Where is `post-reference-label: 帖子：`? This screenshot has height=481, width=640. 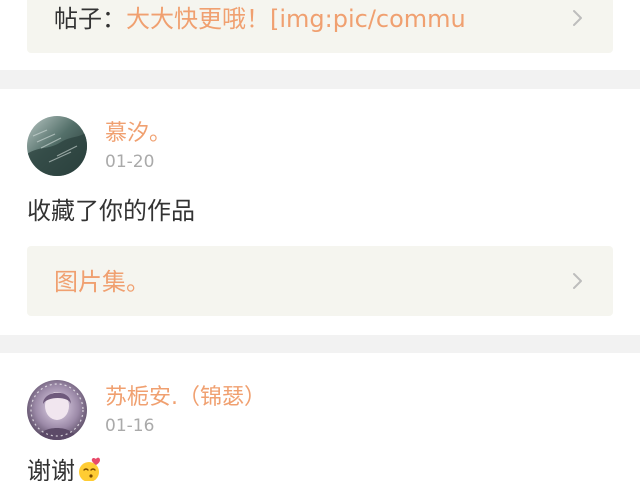
post-reference-label: 帖子： is located at coordinates (90, 19).